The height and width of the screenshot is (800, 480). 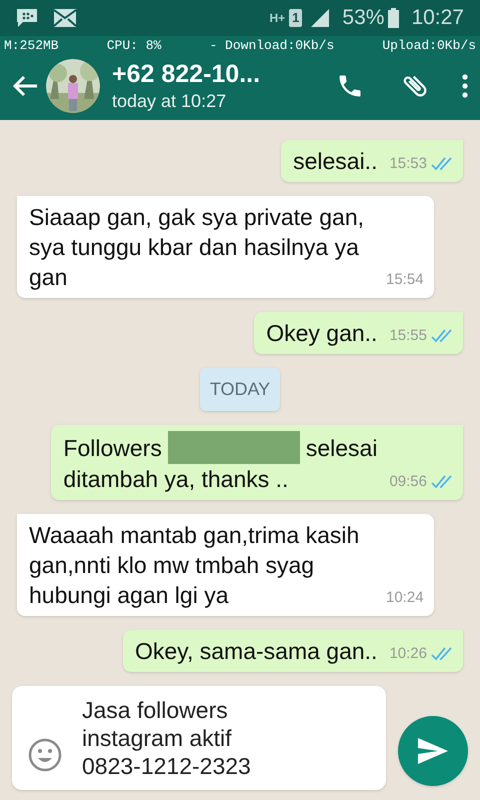 I want to click on message-input-field: Jasa followers instagram aktif 0823-1212-2323, so click(x=199, y=738).